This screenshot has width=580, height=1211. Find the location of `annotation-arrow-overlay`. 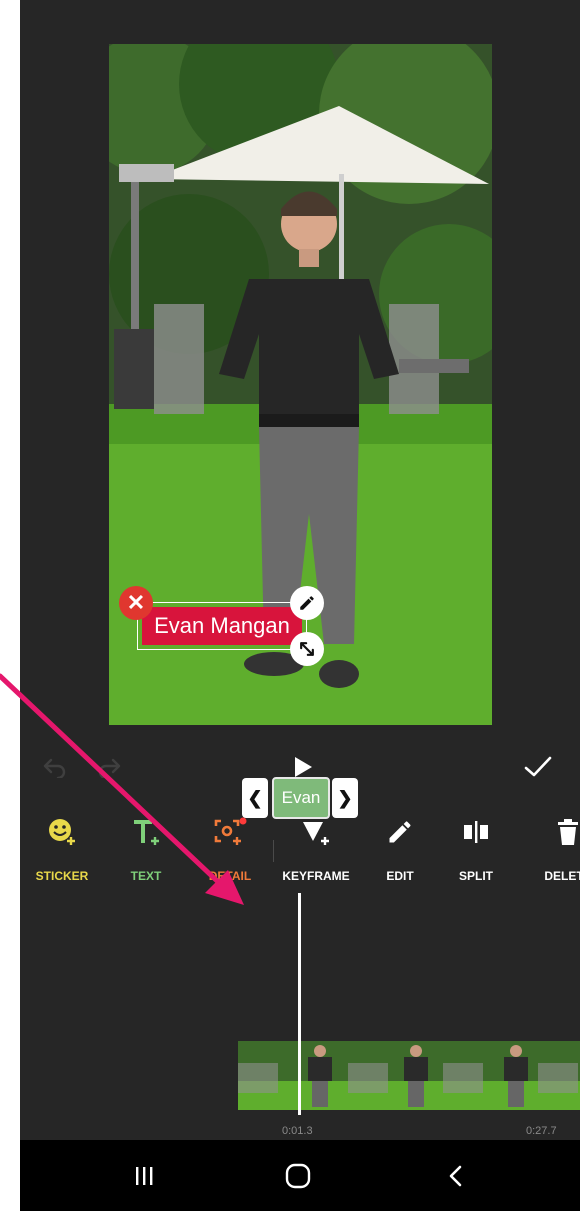

annotation-arrow-overlay is located at coordinates (122, 789).